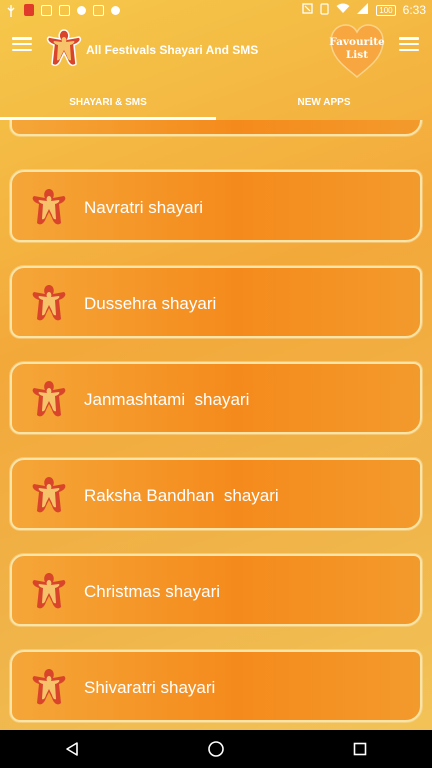  I want to click on list-item-shivaratri: Shivaratri shayari, so click(216, 686).